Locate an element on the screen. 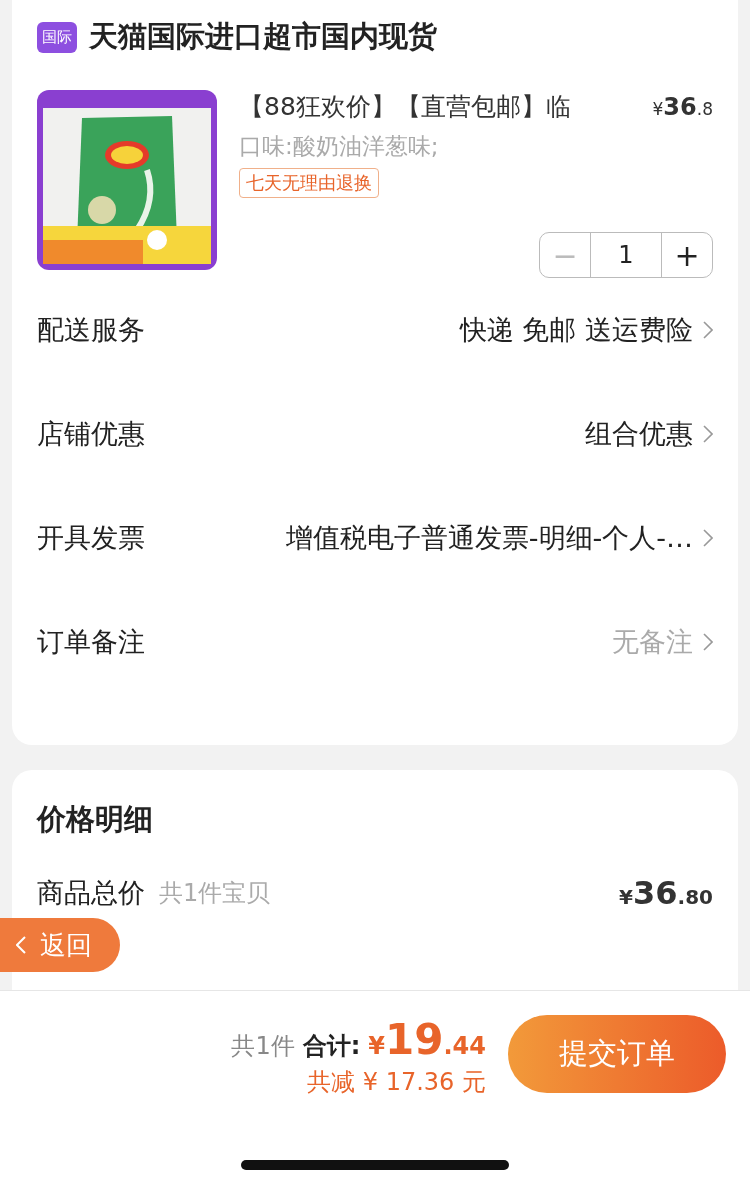 The image size is (750, 1186). return-tag: 七天无理由退换 is located at coordinates (309, 183).